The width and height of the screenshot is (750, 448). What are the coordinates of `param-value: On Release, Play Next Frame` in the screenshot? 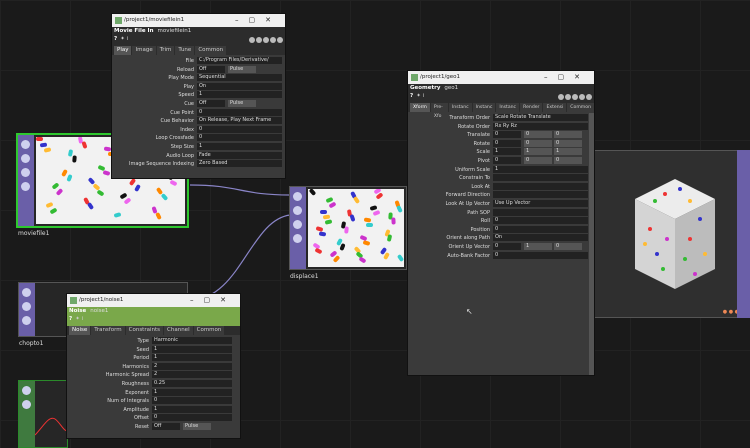 It's located at (239, 121).